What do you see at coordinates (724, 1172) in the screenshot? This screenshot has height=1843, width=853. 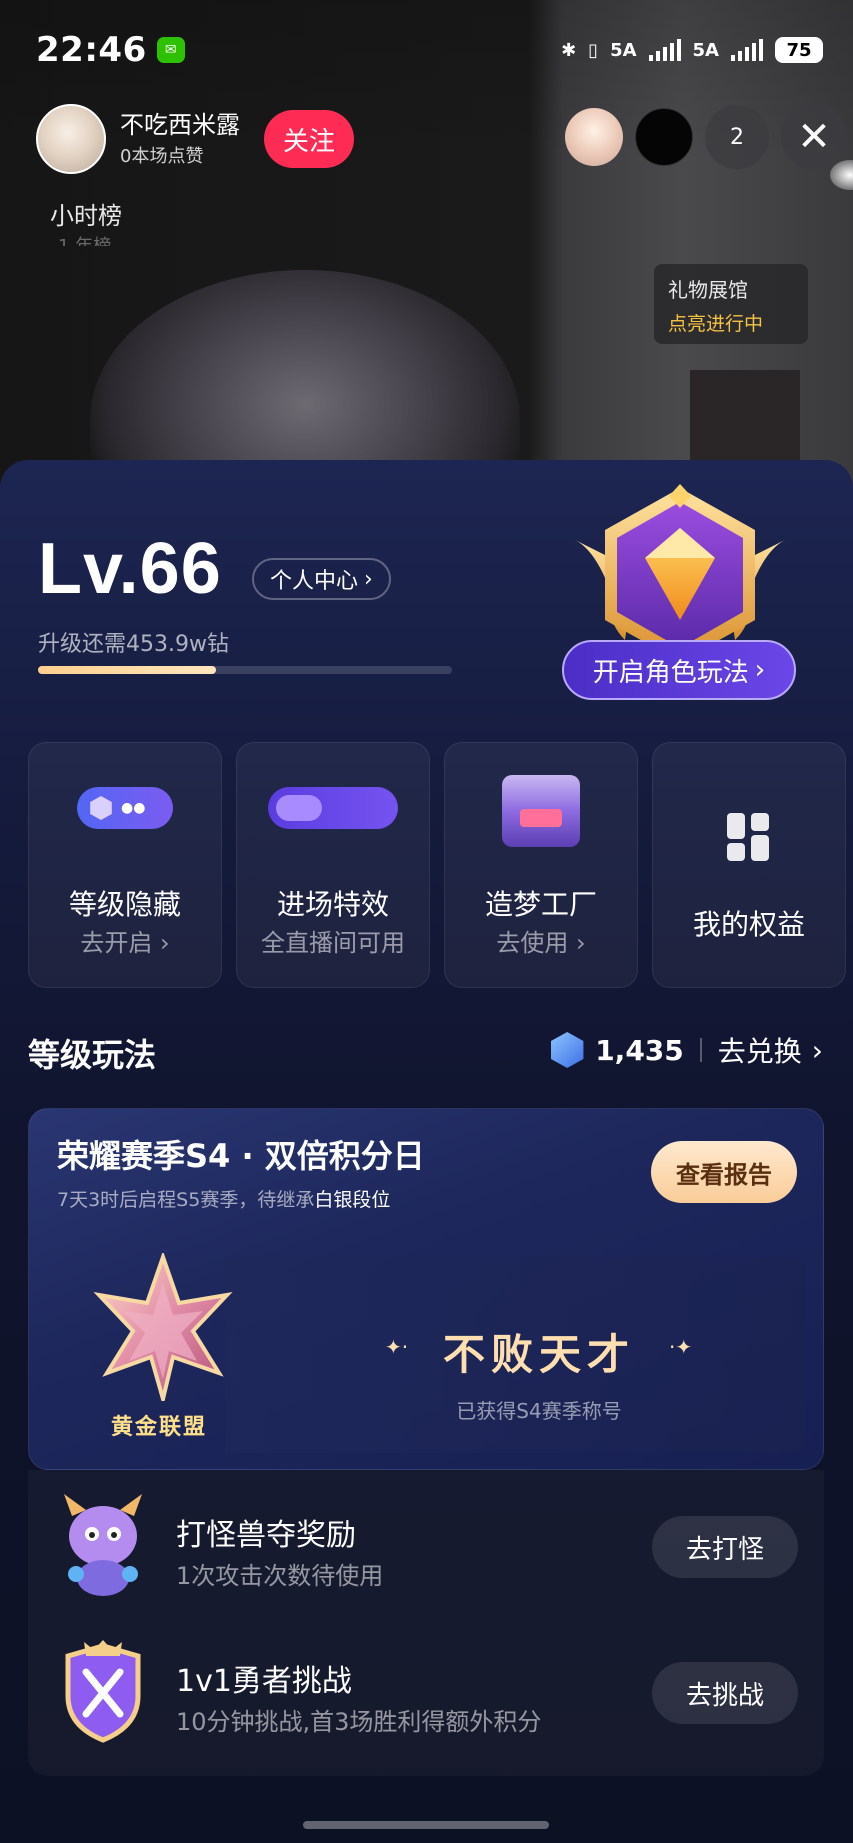 I see `view-report-button: 查看报告` at bounding box center [724, 1172].